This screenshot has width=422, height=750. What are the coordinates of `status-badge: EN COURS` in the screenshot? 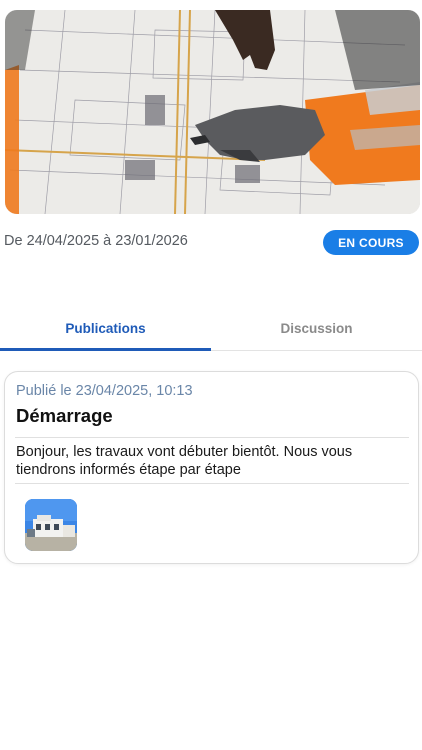 It's located at (371, 242).